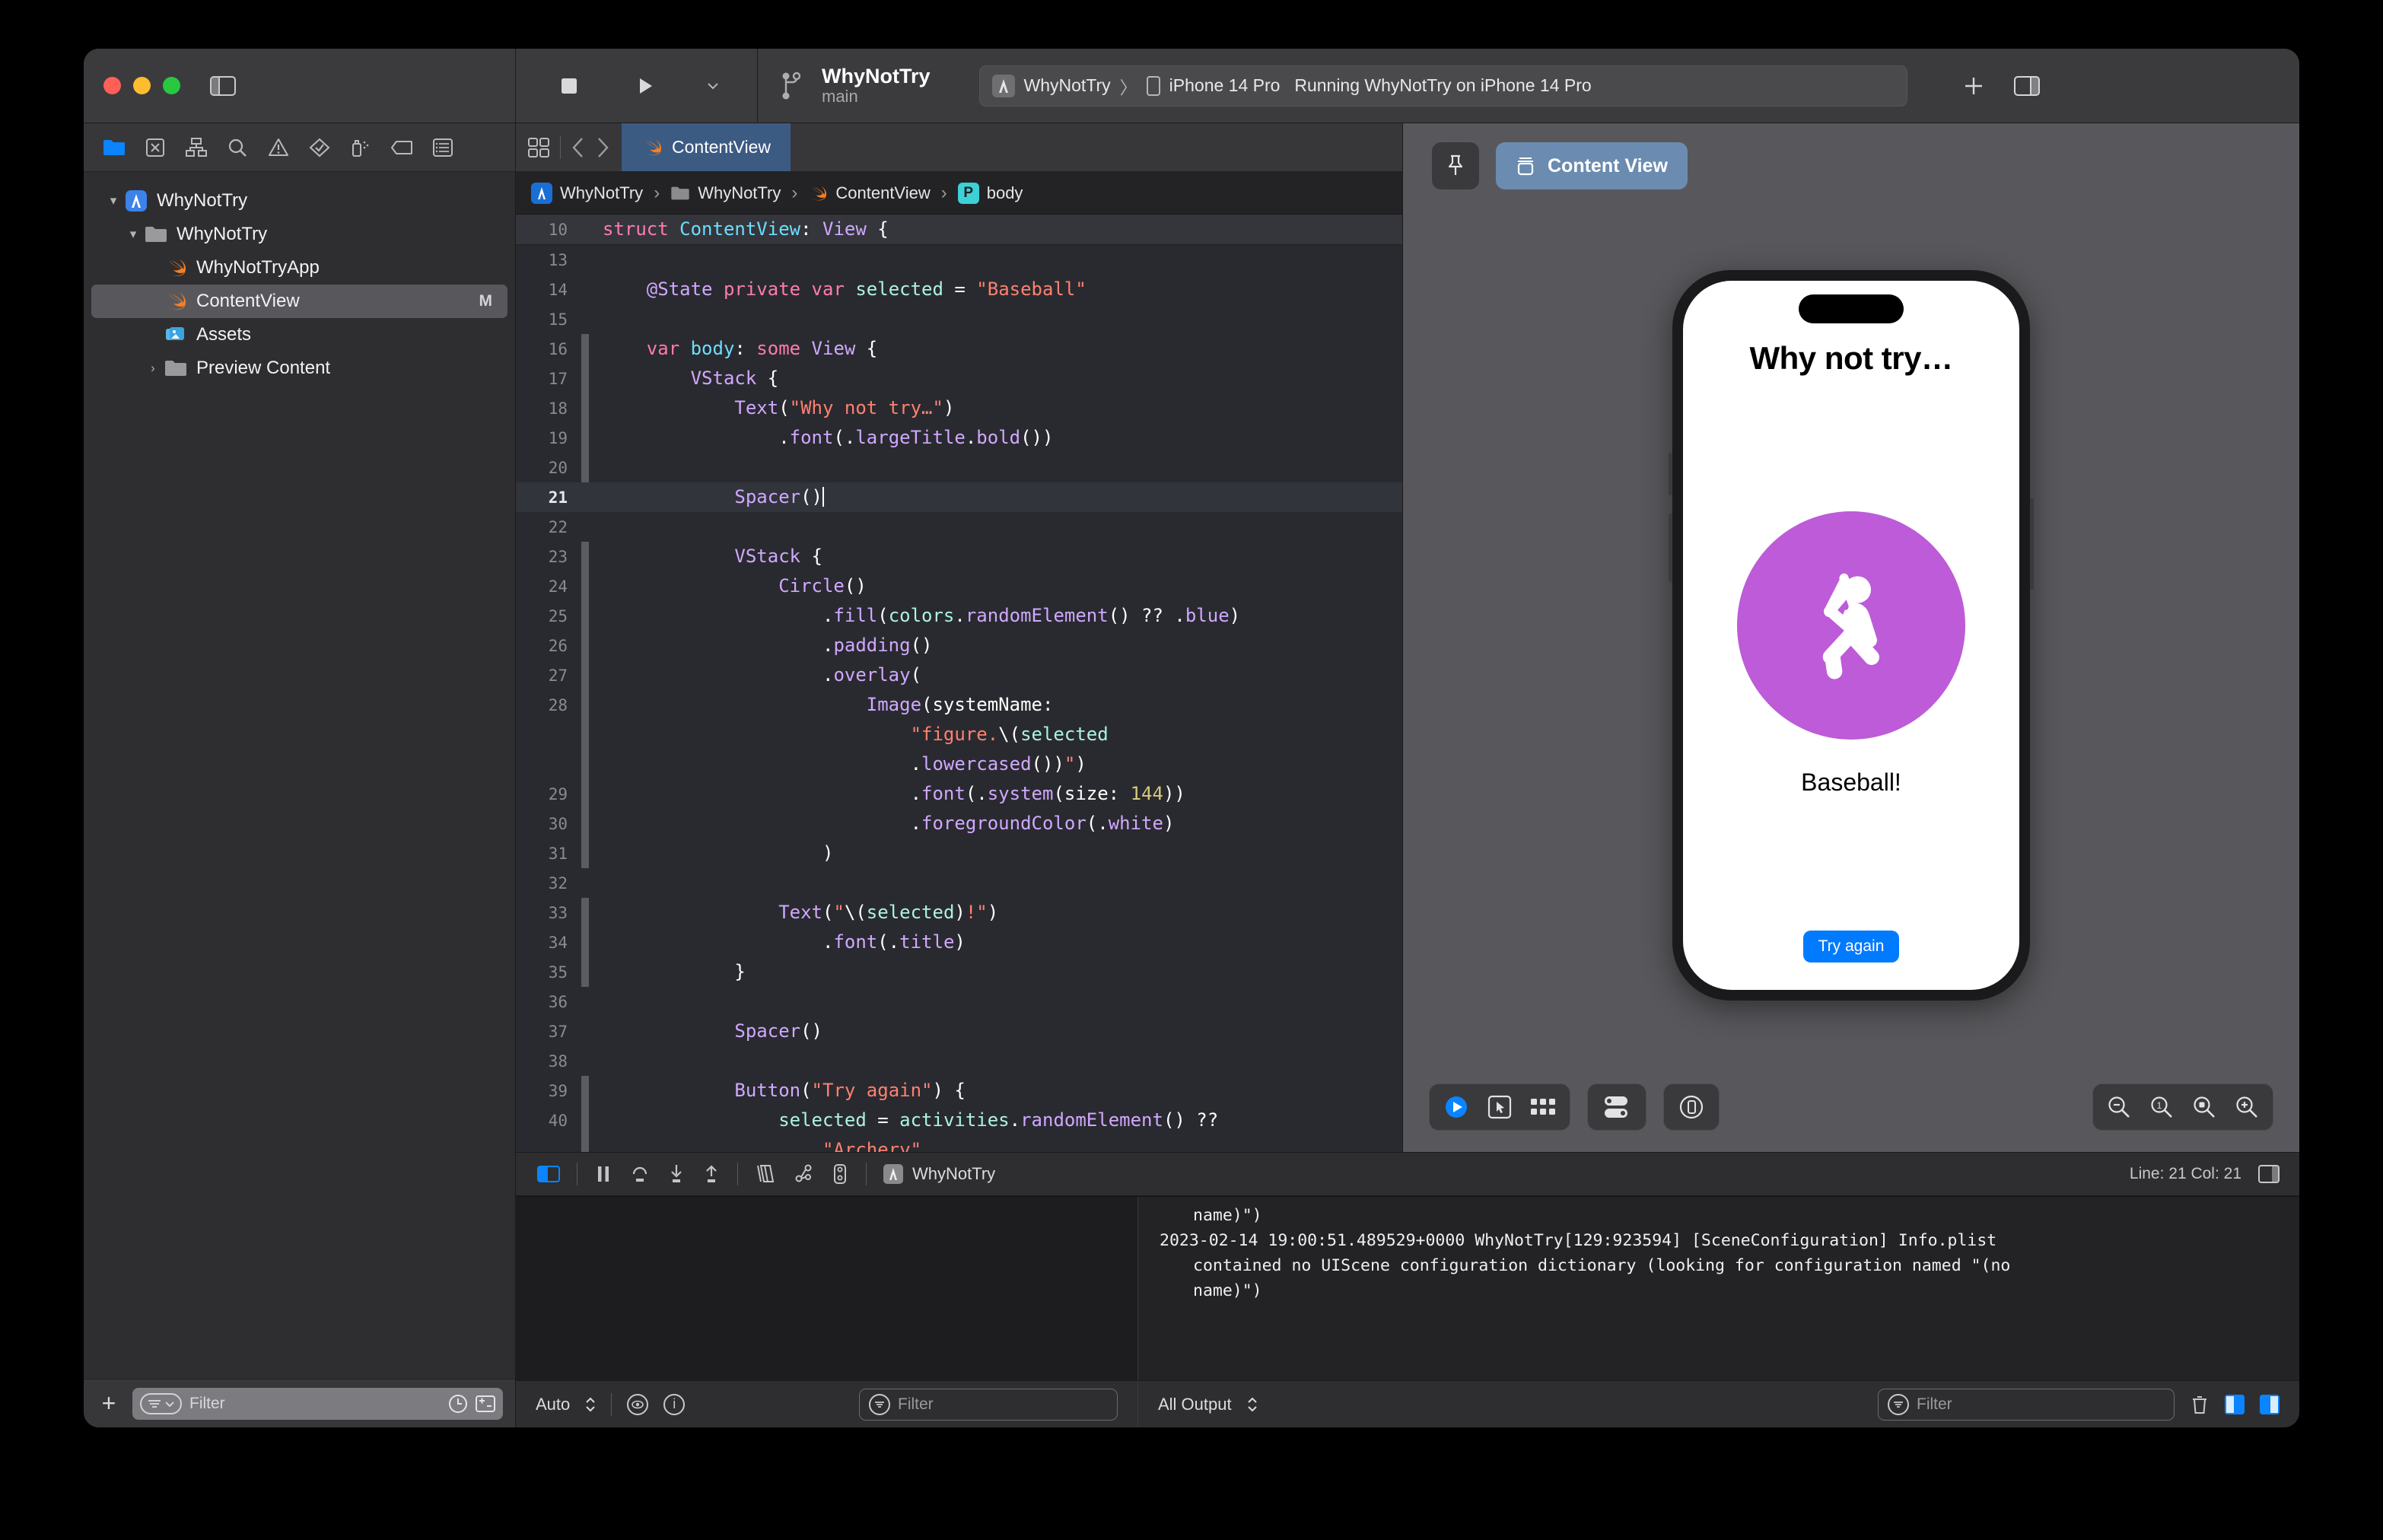 This screenshot has height=1540, width=2383. What do you see at coordinates (2269, 1174) in the screenshot?
I see `minimap-icon` at bounding box center [2269, 1174].